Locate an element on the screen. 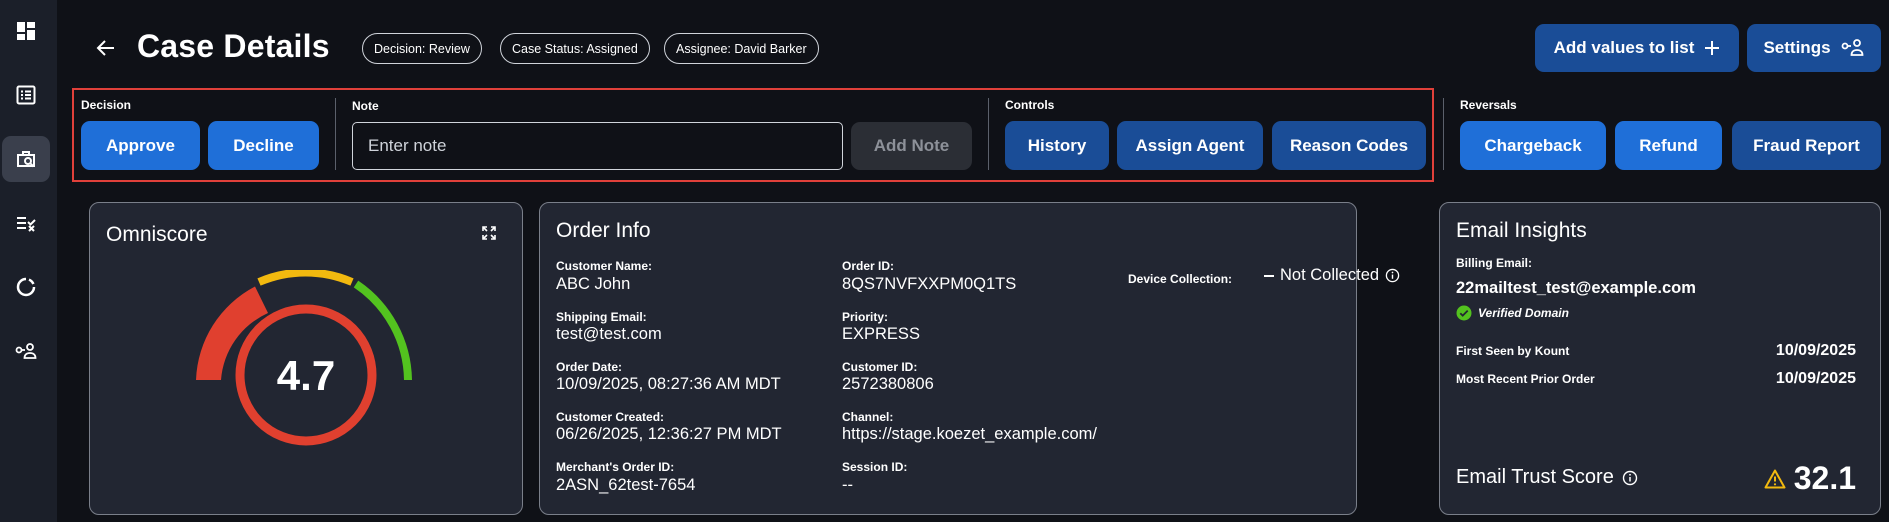 The image size is (1889, 522). recent-order-label: Most Recent Prior Order is located at coordinates (1525, 379).